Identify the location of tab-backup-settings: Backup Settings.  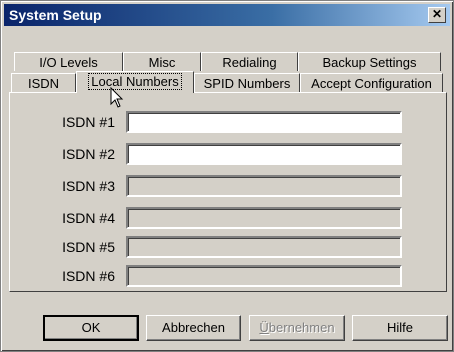
(369, 61).